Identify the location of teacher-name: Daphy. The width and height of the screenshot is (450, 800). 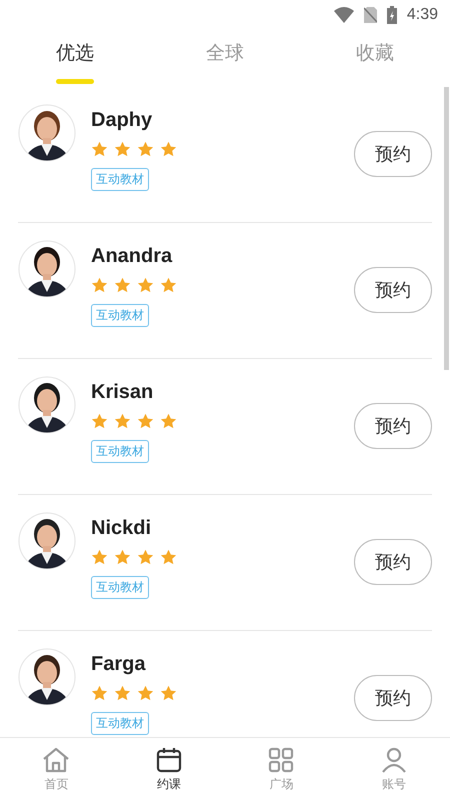
(121, 120).